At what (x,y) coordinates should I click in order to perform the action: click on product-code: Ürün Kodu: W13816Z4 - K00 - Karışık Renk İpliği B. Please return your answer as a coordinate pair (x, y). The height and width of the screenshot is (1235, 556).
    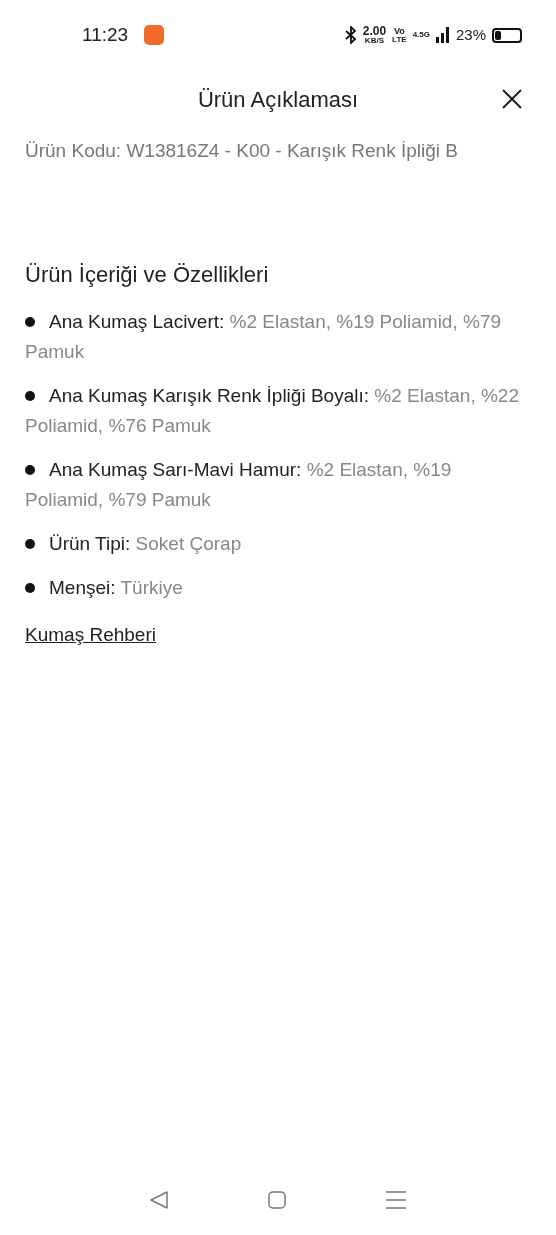
    Looking at the image, I should click on (241, 150).